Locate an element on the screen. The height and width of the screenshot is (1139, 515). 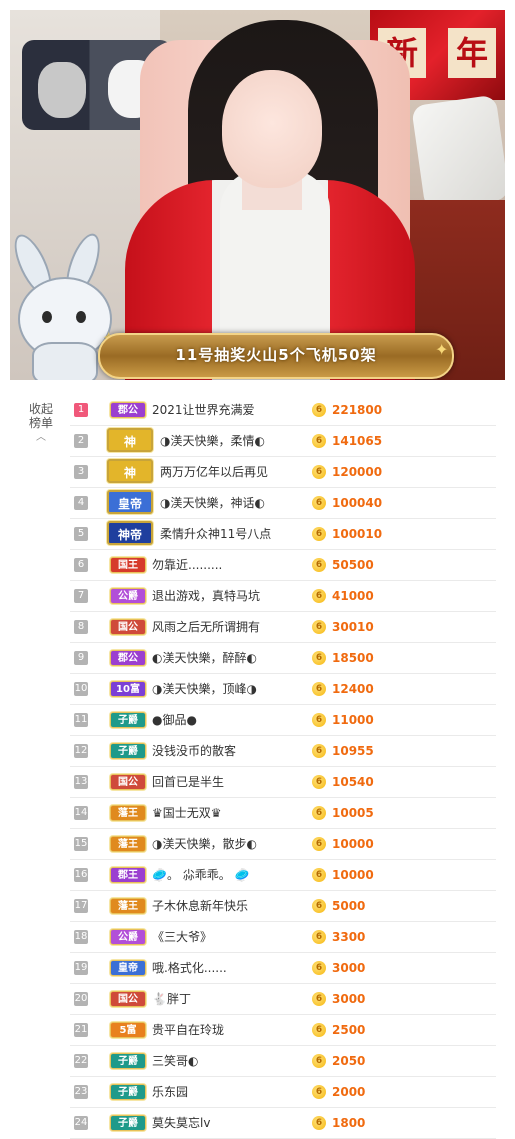
noble-badge: 神 is located at coordinates (130, 440).